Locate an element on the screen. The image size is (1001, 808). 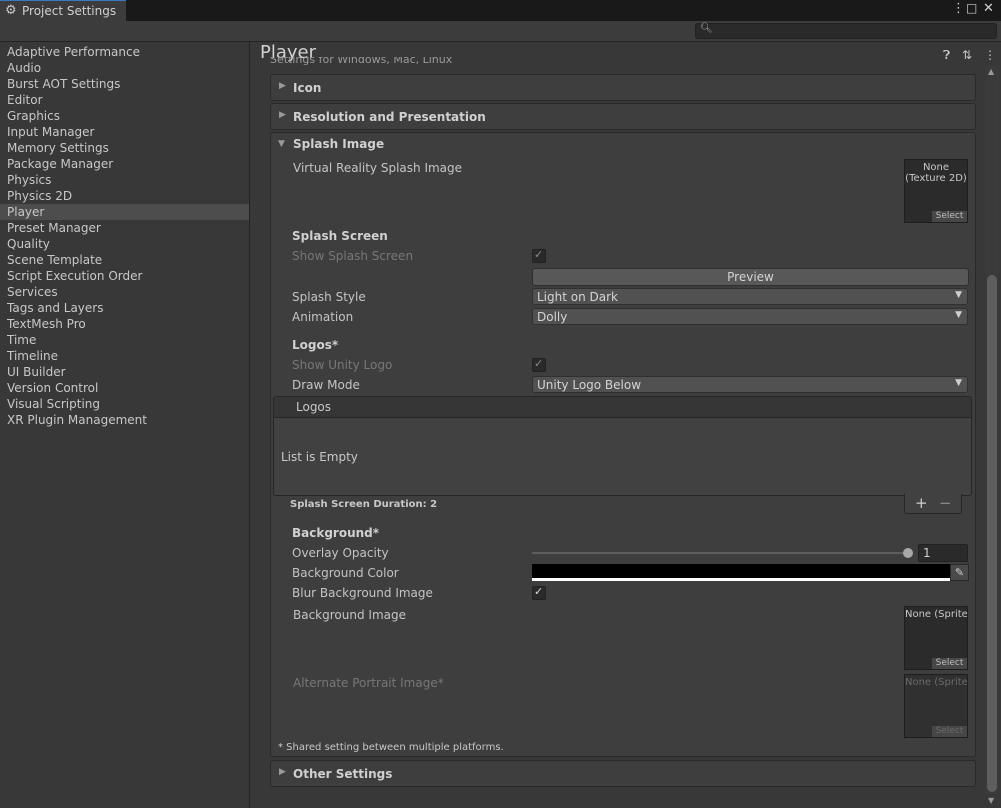
section-title: Resolution and Presentation is located at coordinates (389, 117).